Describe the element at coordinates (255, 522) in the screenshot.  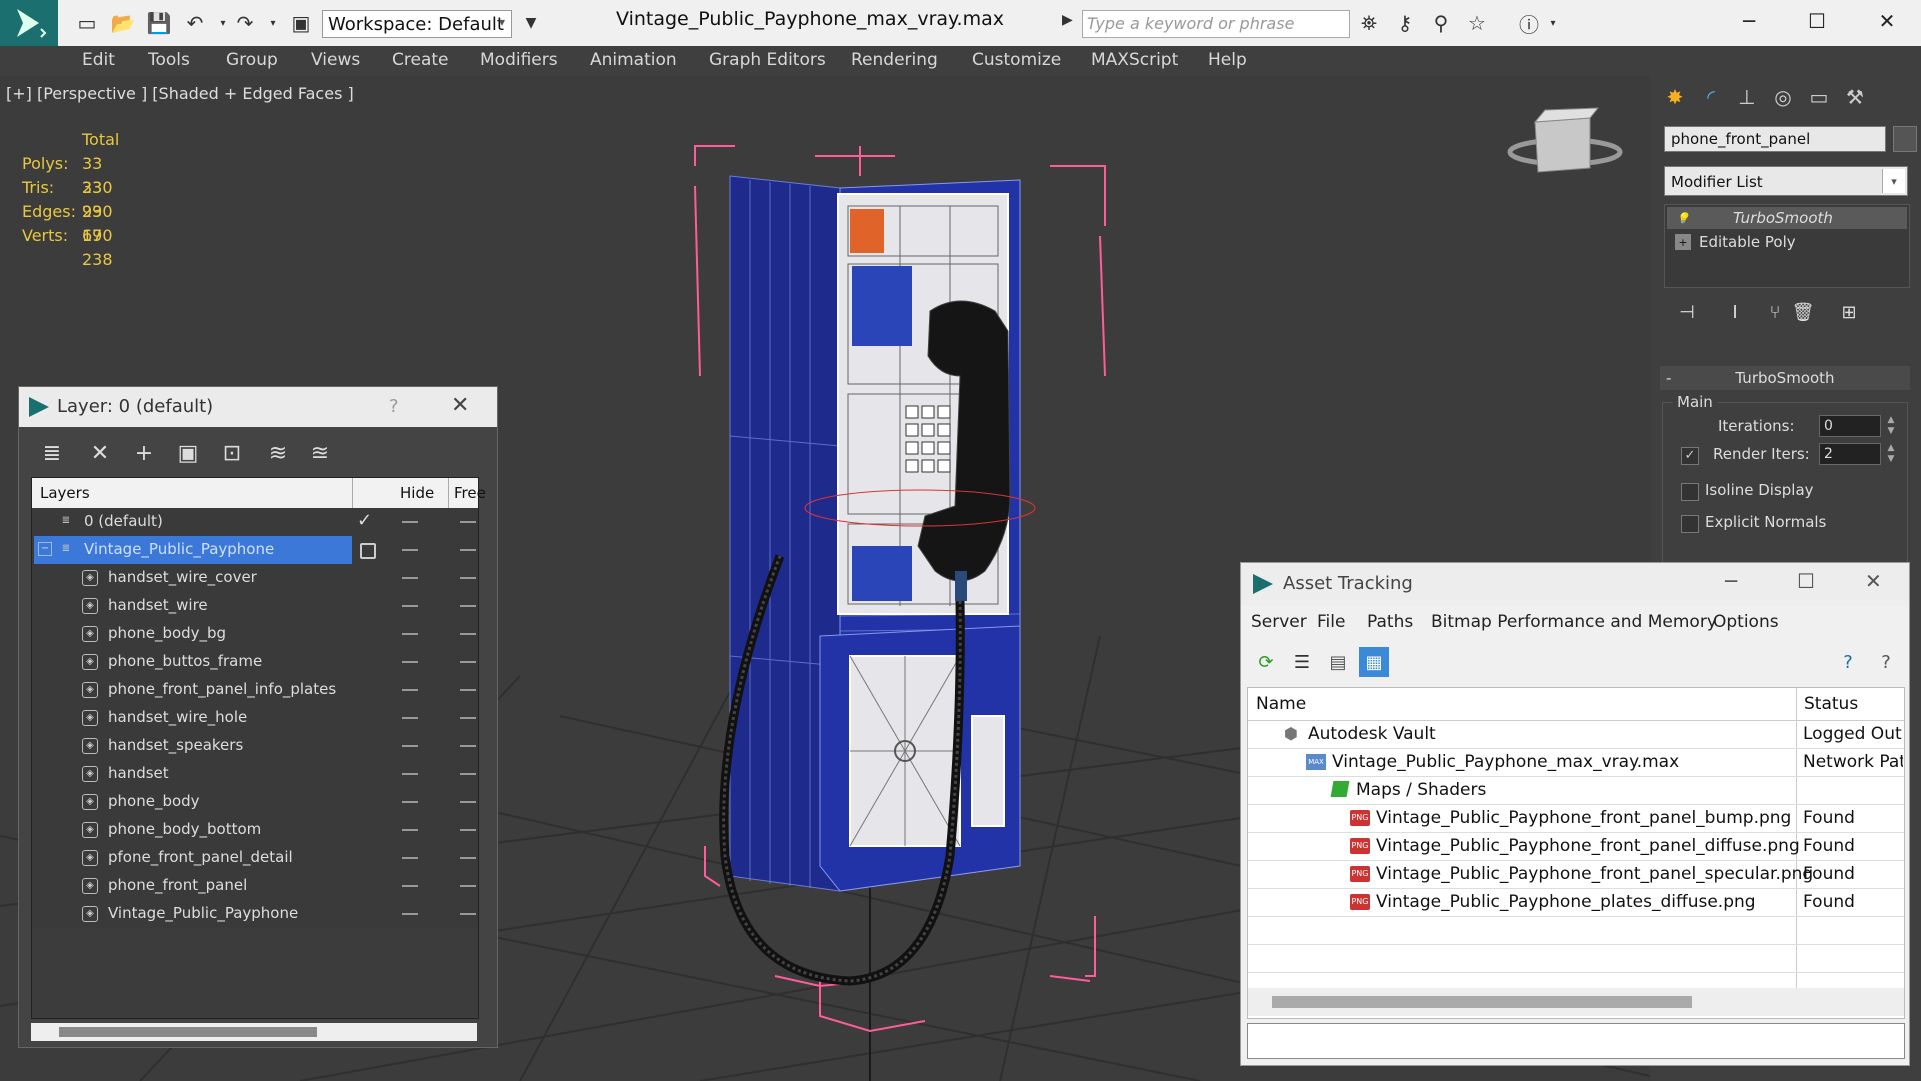
I see `layer-row-default: ≣ 0 (default) ✓` at that location.